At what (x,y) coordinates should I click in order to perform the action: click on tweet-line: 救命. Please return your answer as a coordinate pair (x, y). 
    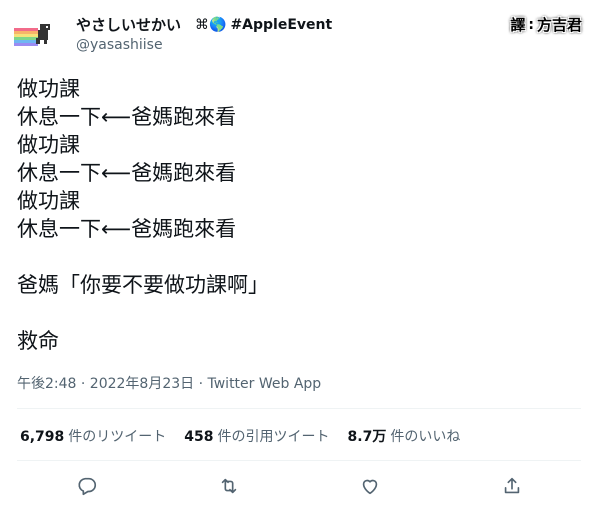
    Looking at the image, I should click on (38, 341).